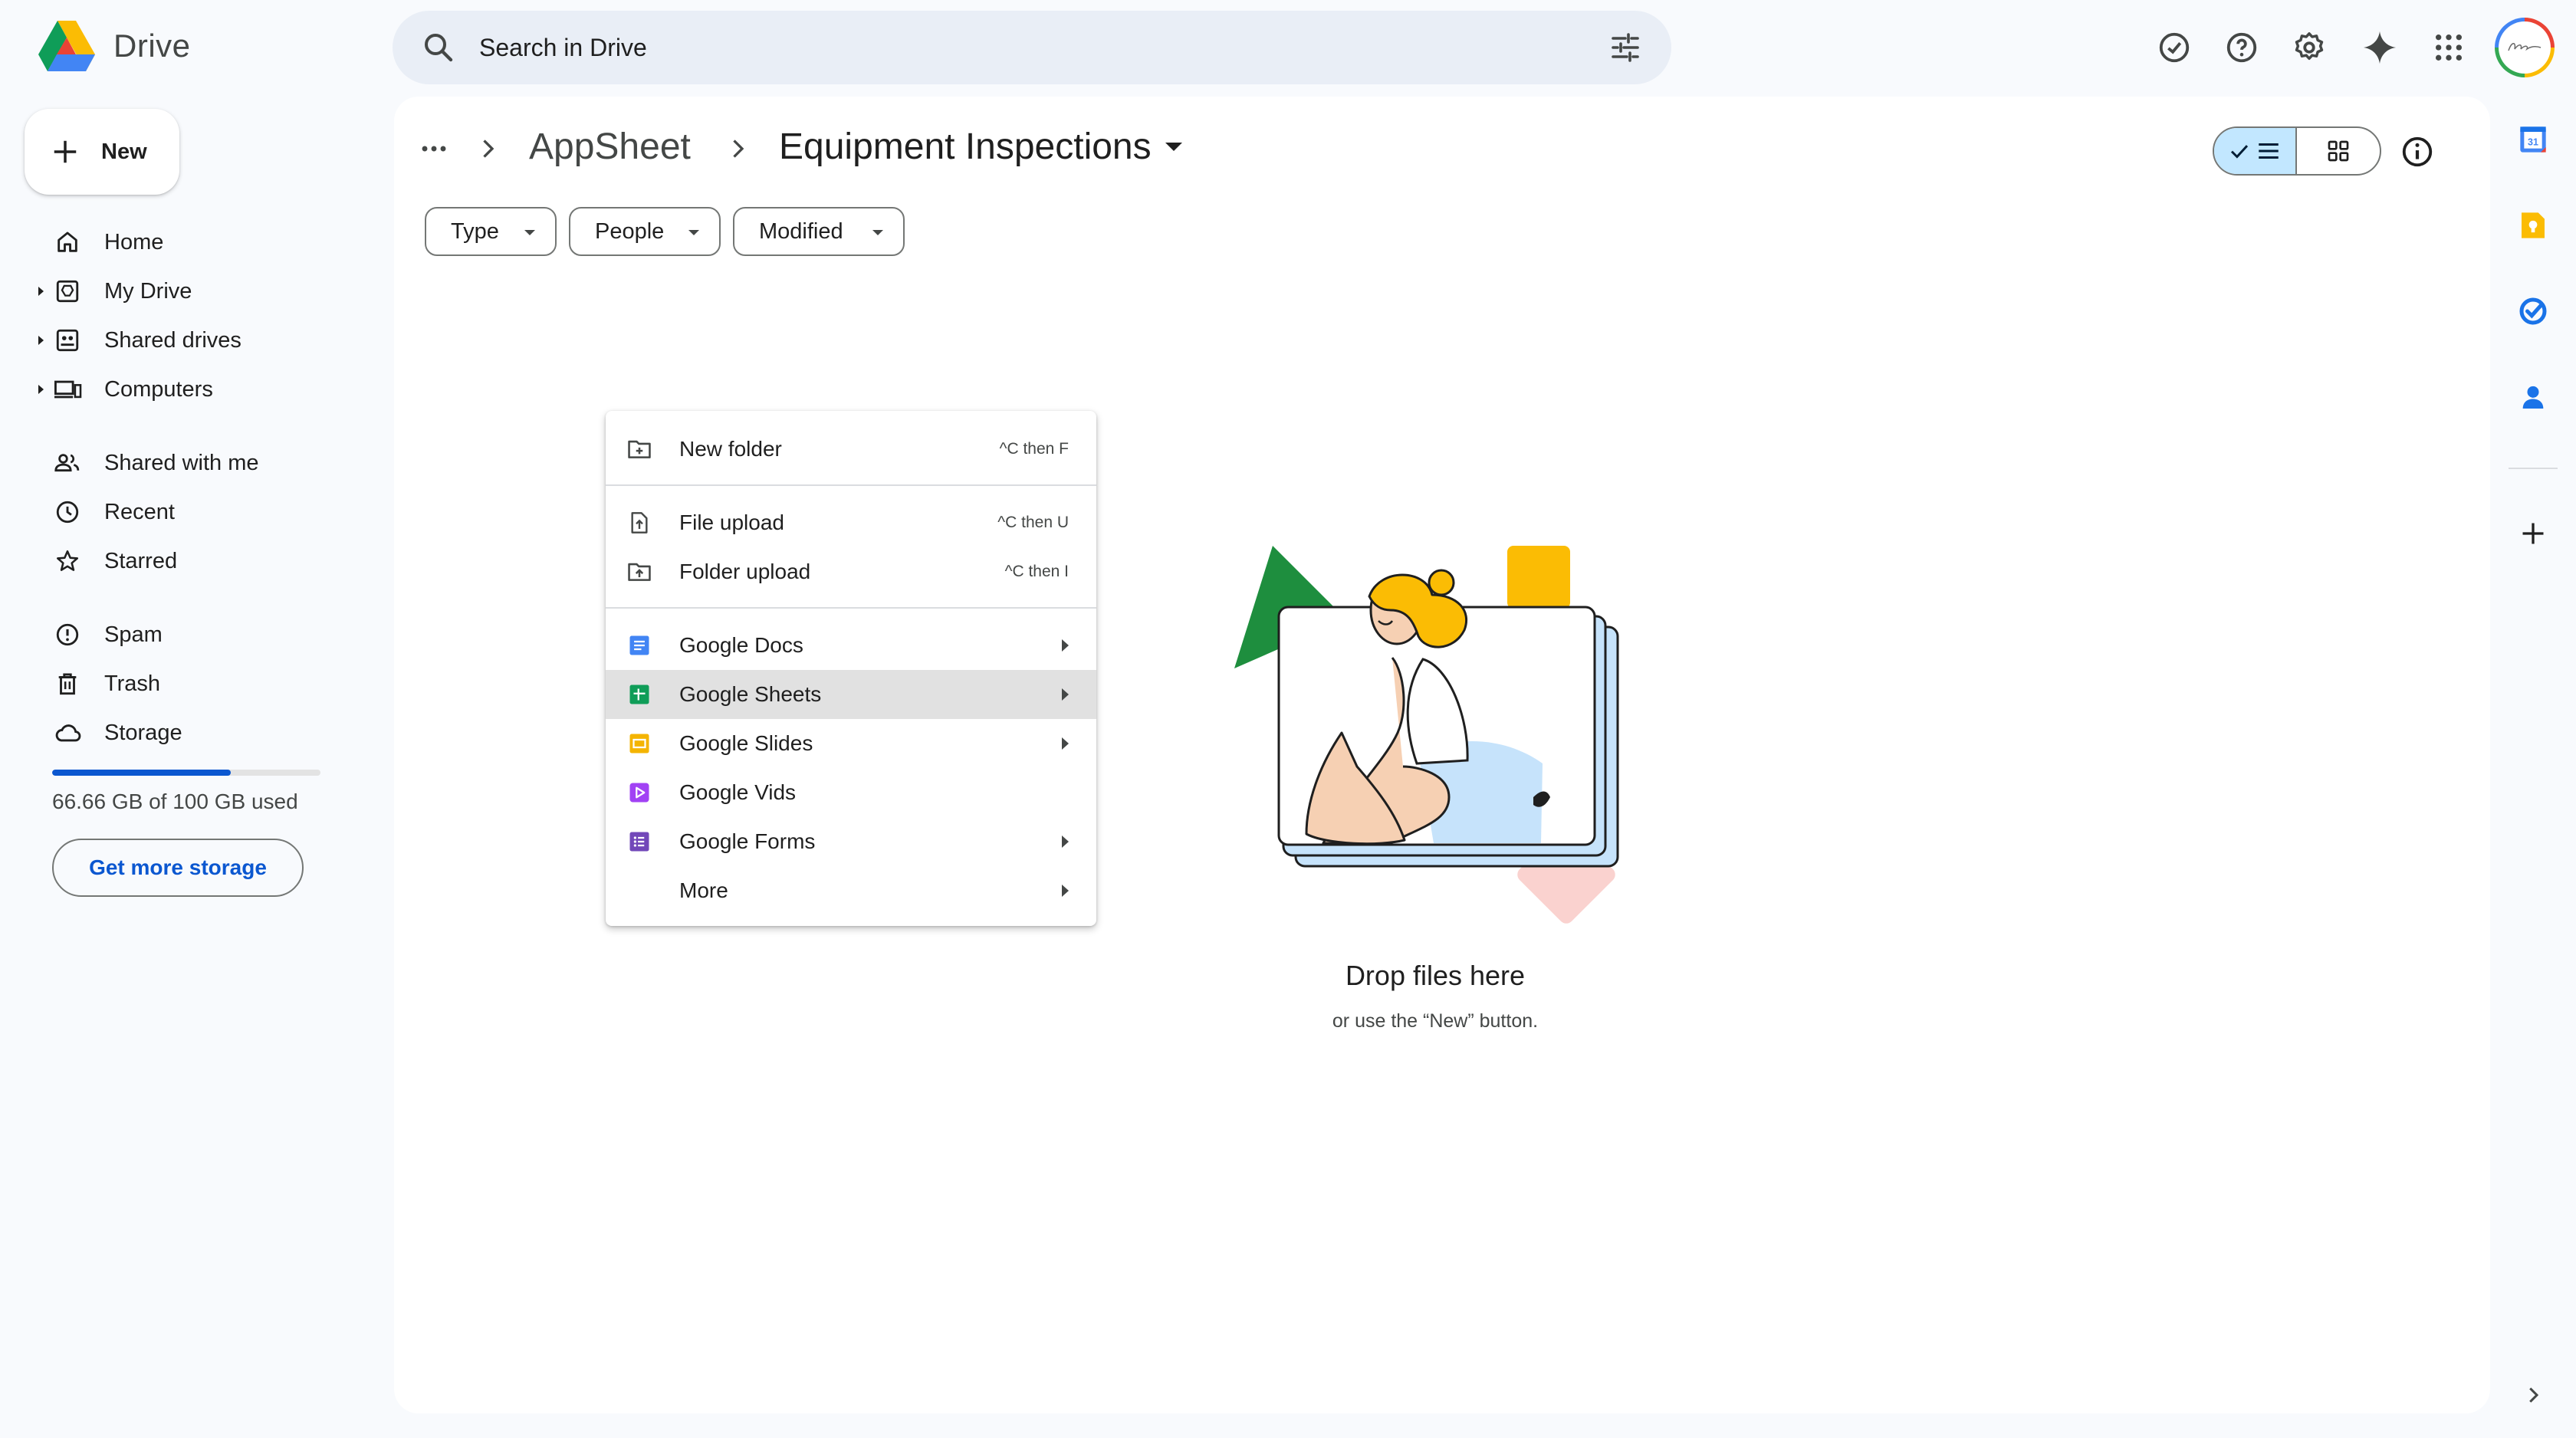  I want to click on sidebar-item-spam: Spam, so click(188, 634).